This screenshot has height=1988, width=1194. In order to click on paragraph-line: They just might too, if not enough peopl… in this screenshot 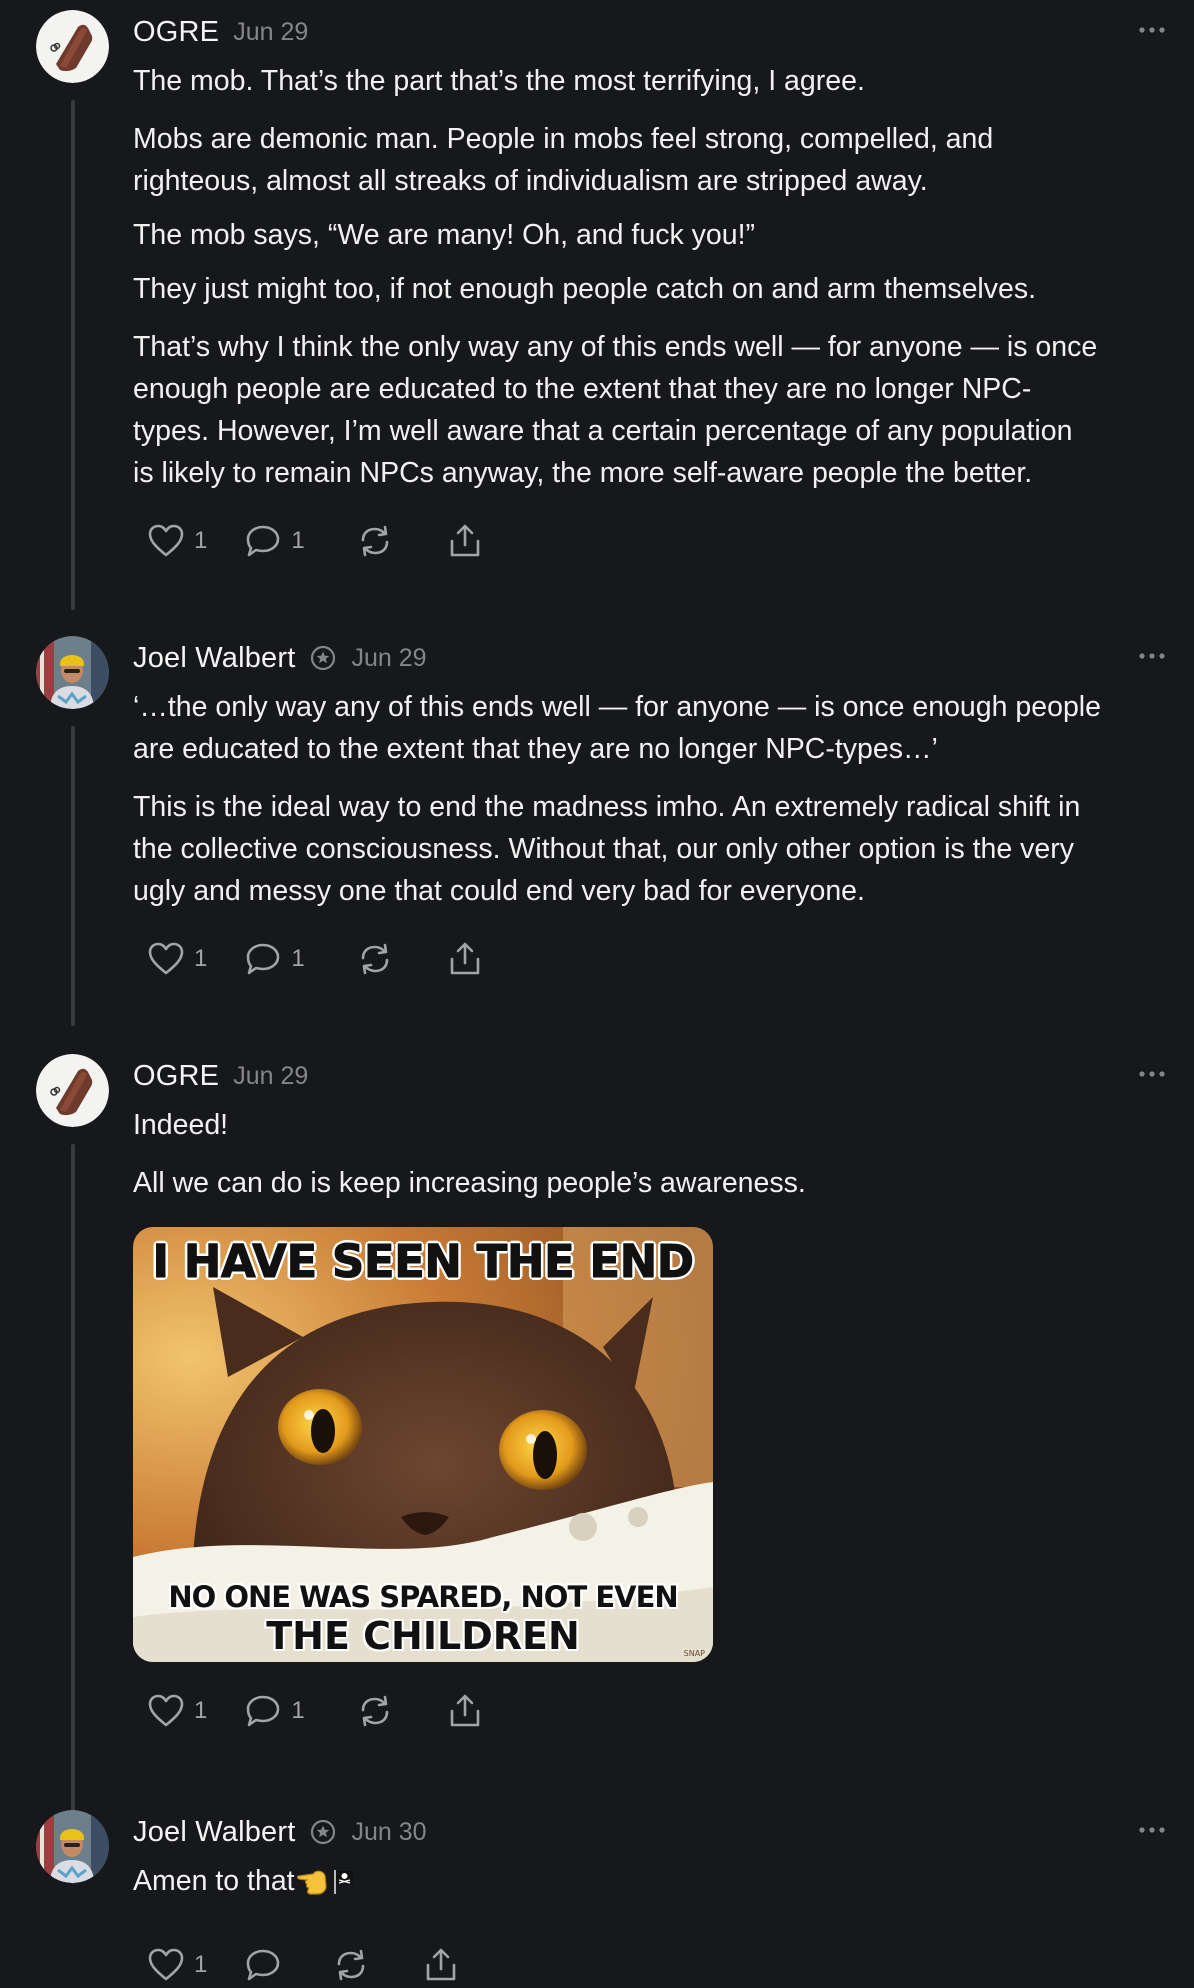, I will do `click(585, 289)`.